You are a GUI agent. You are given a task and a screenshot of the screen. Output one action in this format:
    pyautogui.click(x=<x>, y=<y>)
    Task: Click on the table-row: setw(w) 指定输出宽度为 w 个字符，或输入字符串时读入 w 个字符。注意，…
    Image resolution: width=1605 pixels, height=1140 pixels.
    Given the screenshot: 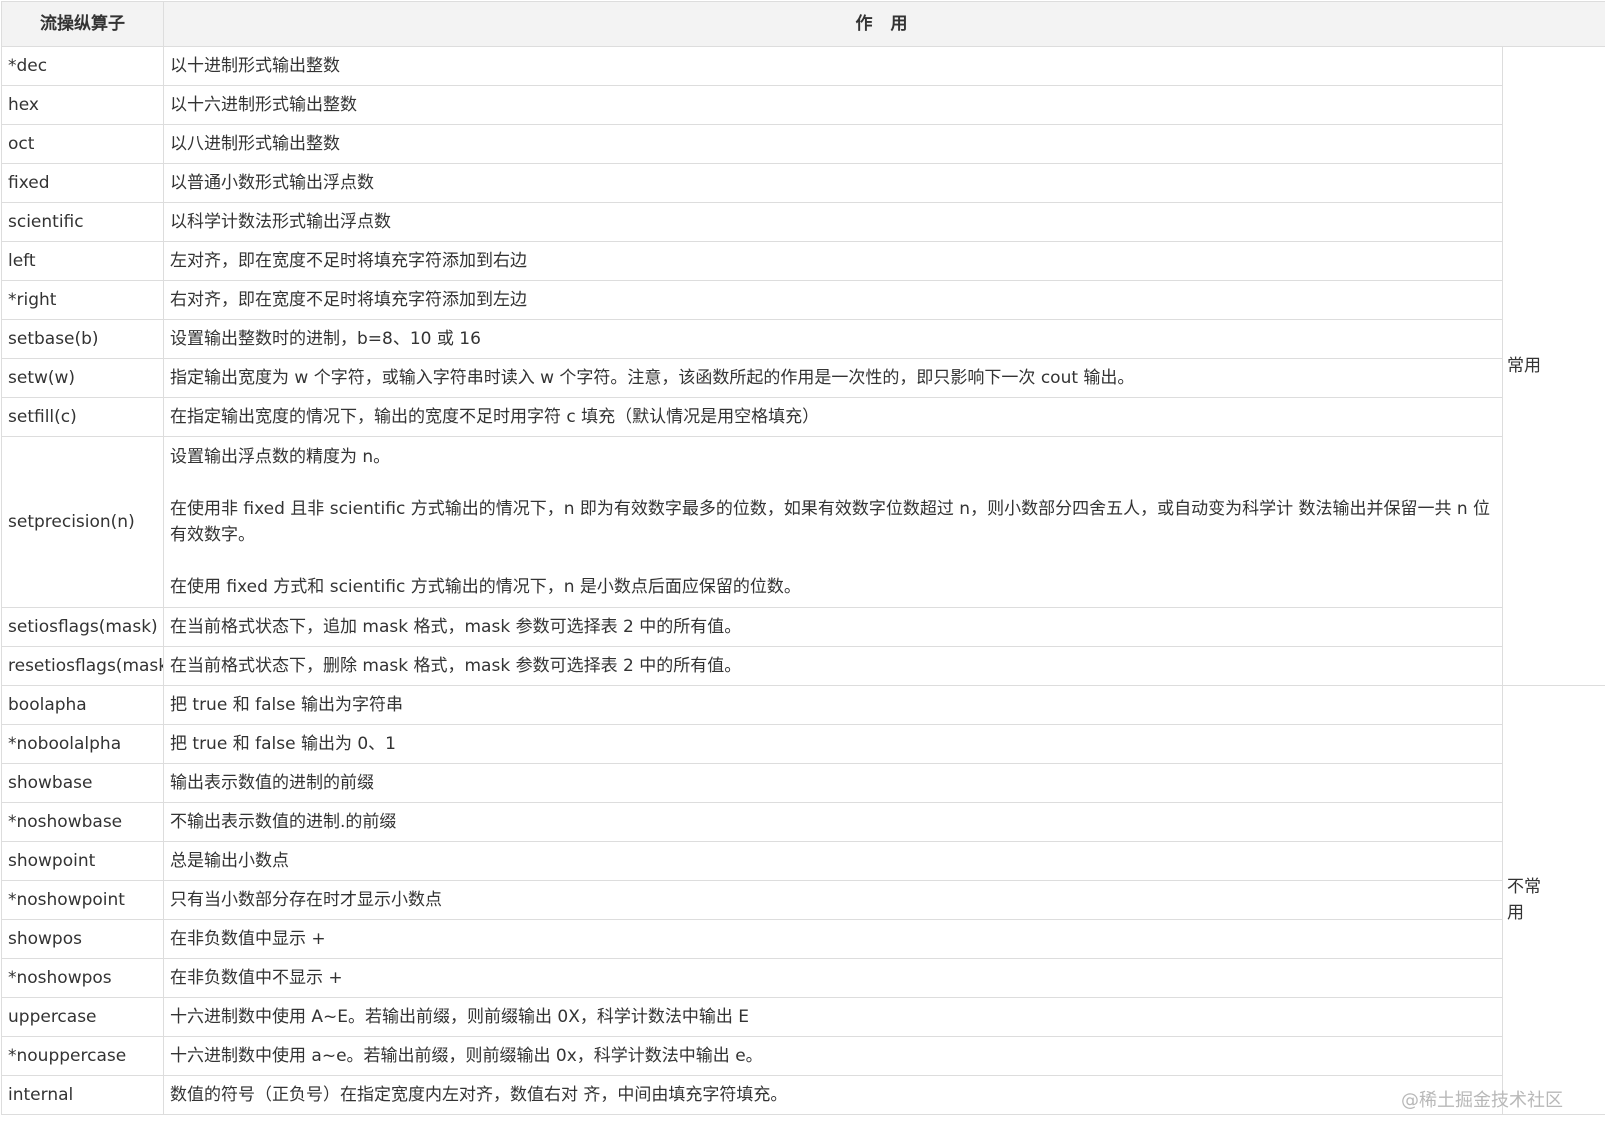 What is the action you would take?
    pyautogui.click(x=803, y=378)
    